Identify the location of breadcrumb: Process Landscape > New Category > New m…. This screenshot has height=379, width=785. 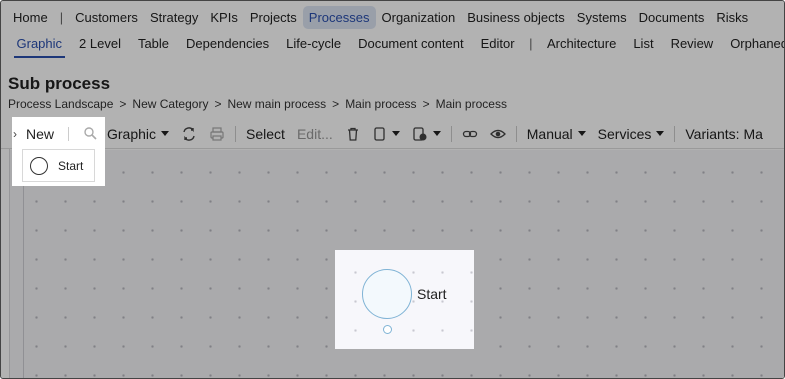
(257, 104).